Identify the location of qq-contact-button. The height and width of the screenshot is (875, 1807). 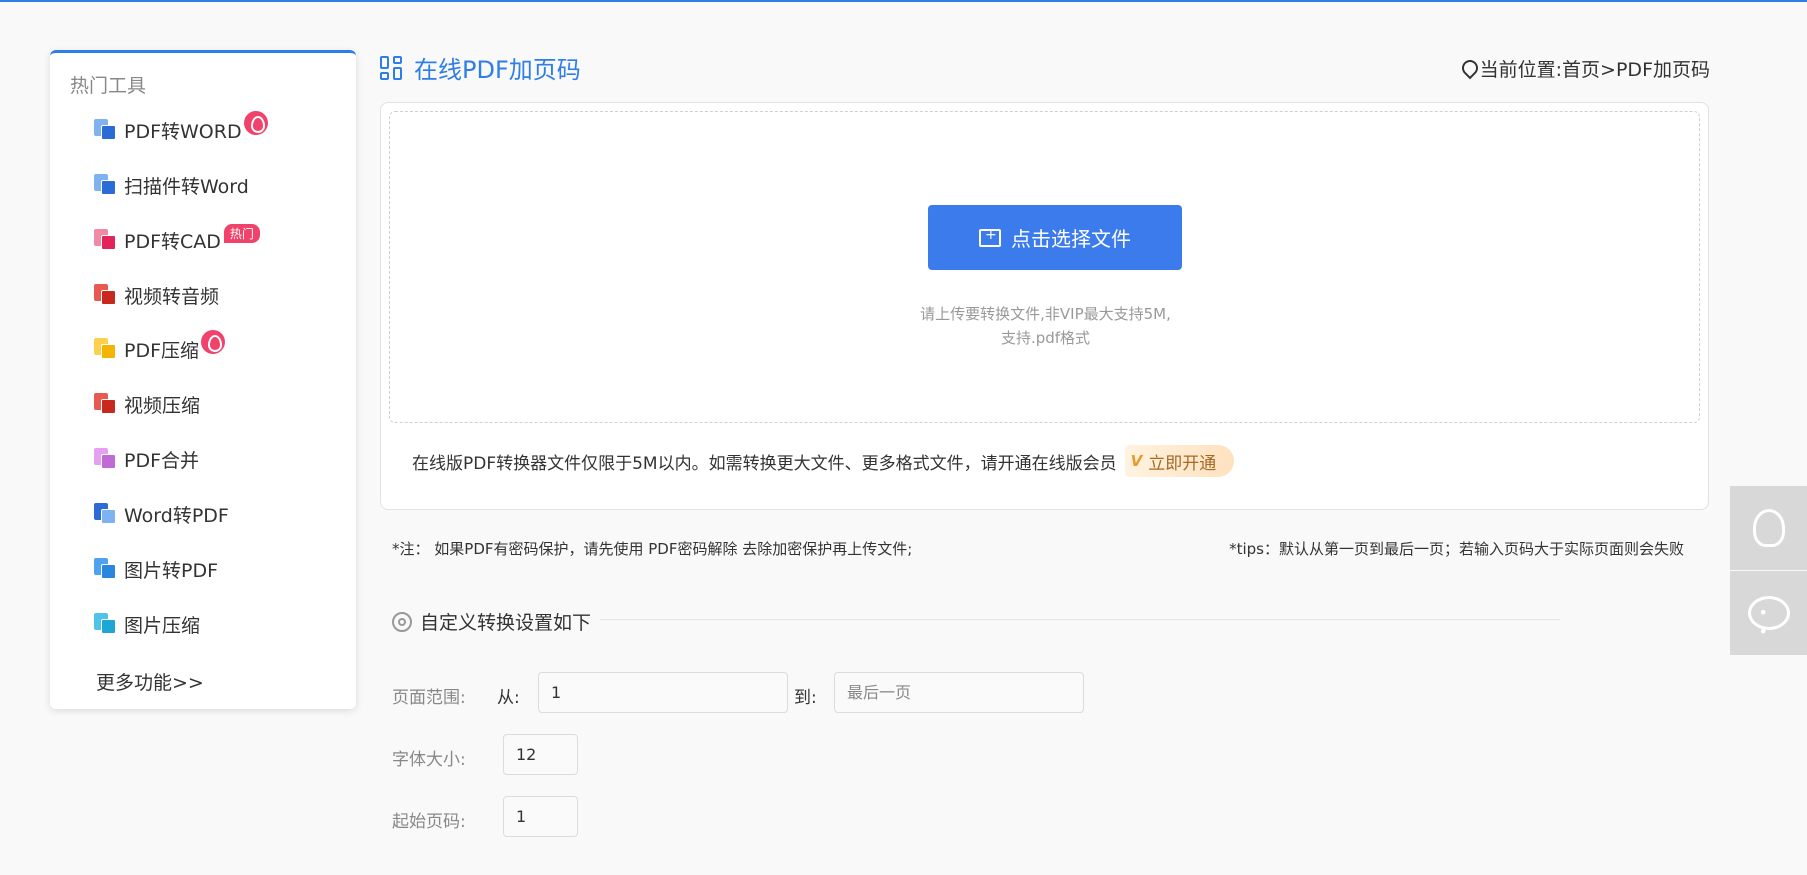
(1768, 528).